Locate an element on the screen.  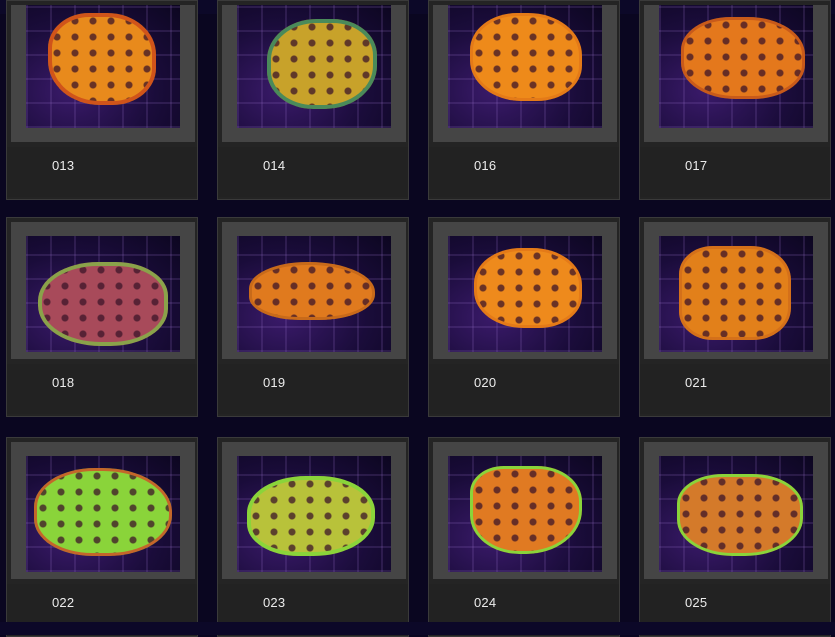
item-number-label: 014 is located at coordinates (274, 165).